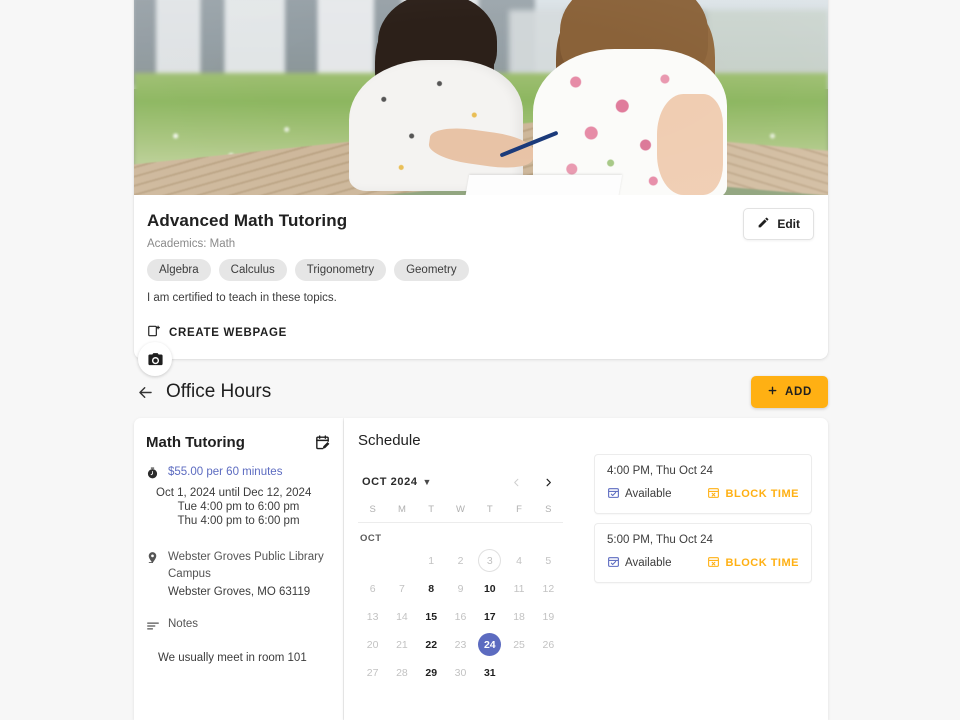 This screenshot has width=960, height=720. Describe the element at coordinates (238, 628) in the screenshot. I see `notes-row: Notes` at that location.